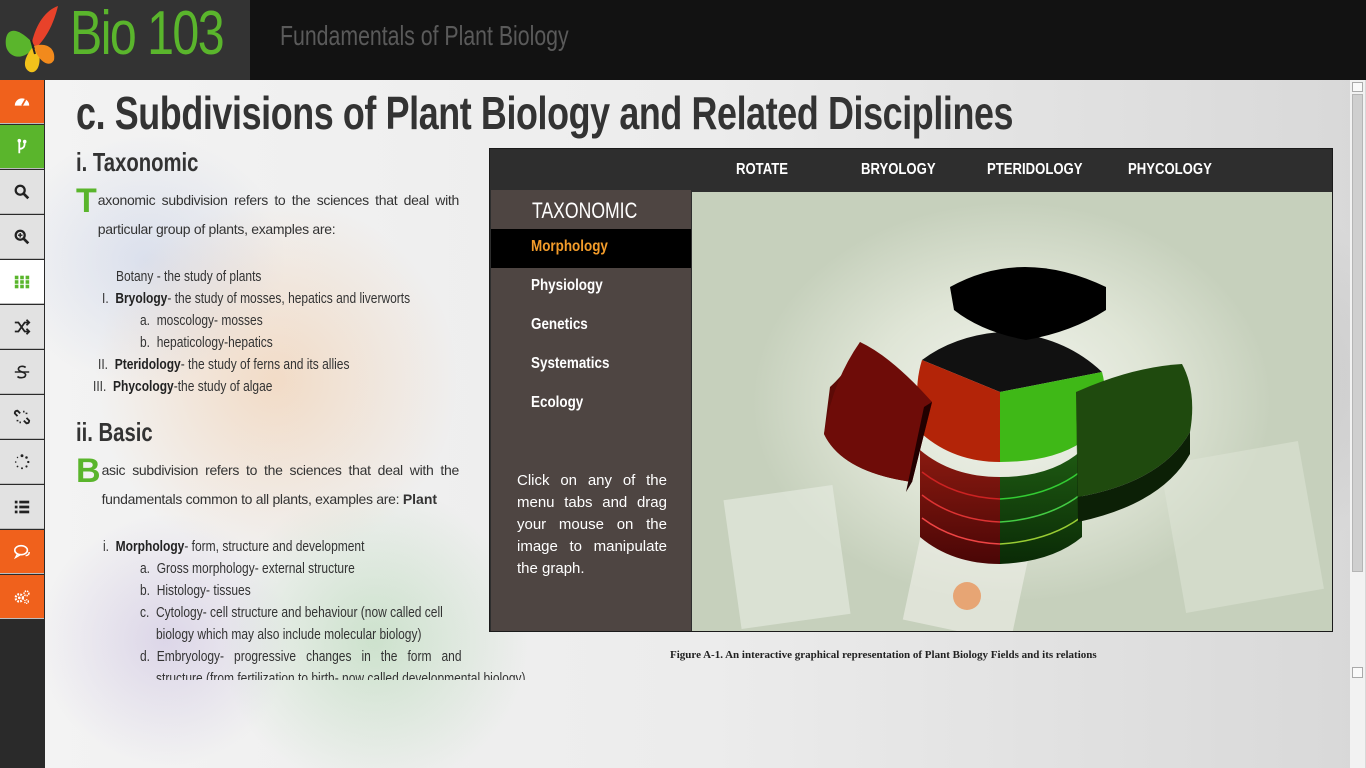 The height and width of the screenshot is (768, 1366). I want to click on strikethrough-button, so click(22, 372).